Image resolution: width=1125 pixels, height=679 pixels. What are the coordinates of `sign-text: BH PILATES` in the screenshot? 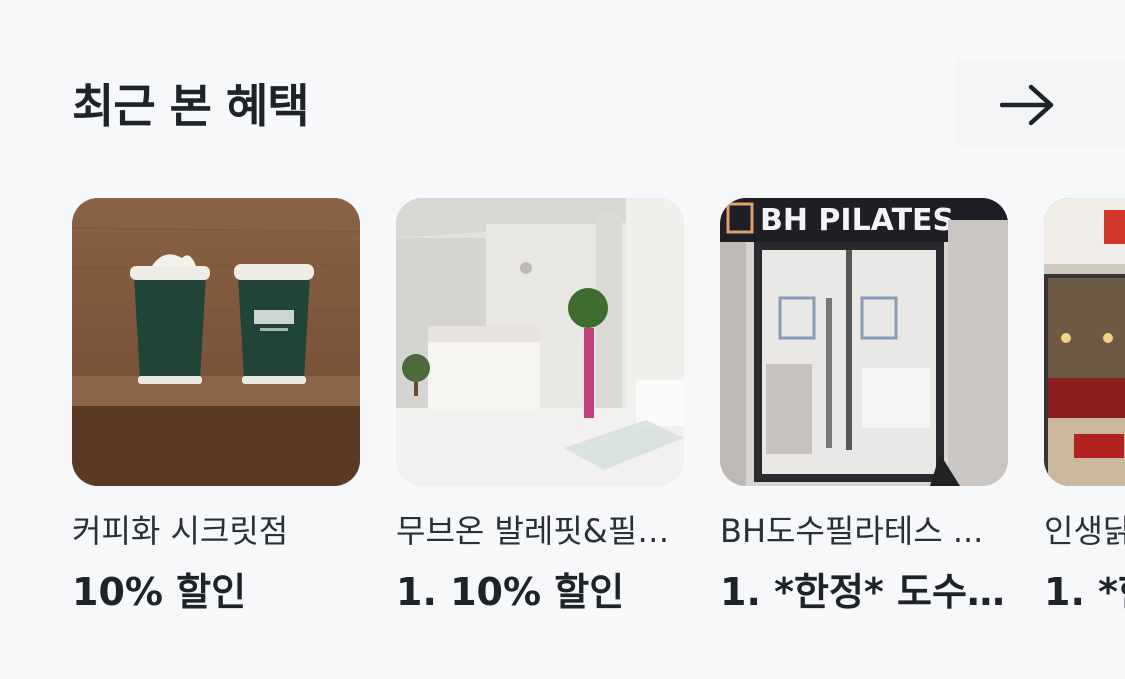 It's located at (857, 220).